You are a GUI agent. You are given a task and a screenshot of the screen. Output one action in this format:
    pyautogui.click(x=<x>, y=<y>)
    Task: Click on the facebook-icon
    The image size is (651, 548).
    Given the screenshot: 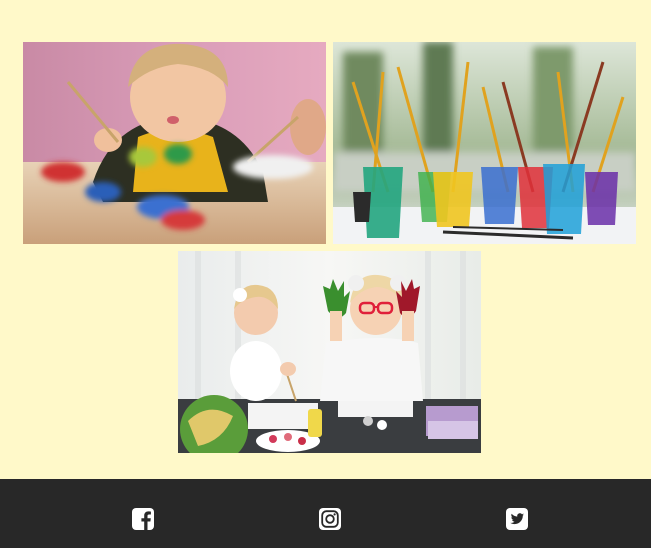 What is the action you would take?
    pyautogui.click(x=143, y=519)
    